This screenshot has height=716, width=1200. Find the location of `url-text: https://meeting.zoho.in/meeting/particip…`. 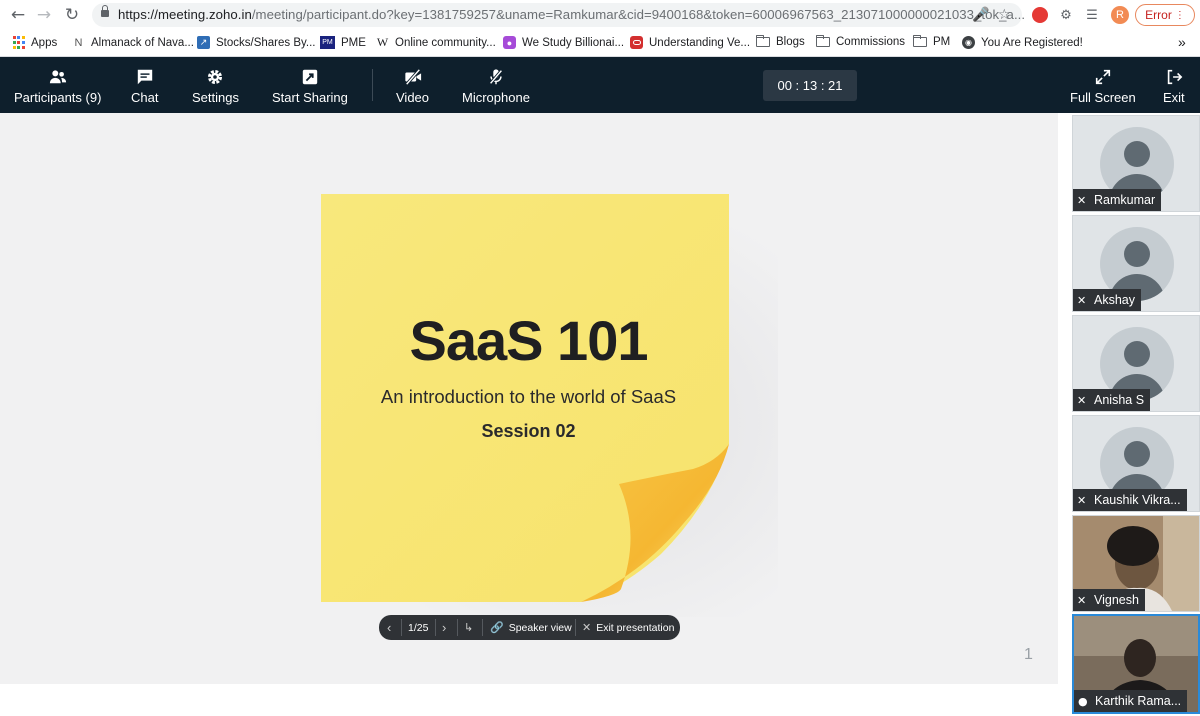

url-text: https://meeting.zoho.in/meeting/particip… is located at coordinates (572, 14).